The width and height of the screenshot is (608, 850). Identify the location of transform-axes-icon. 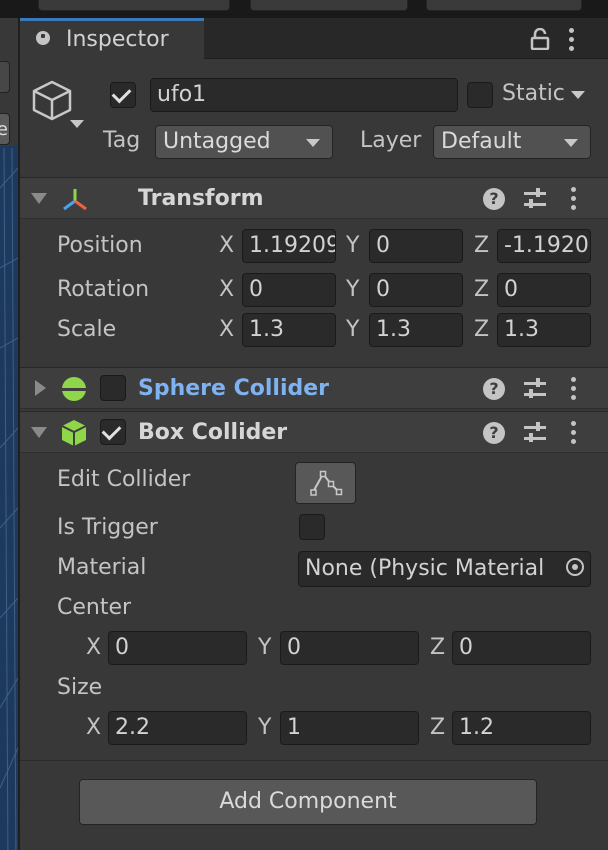
(75, 199).